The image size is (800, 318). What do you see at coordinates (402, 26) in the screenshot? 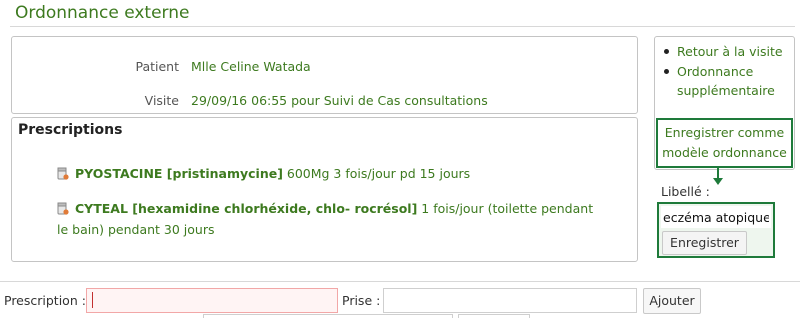
I see `title-divider` at bounding box center [402, 26].